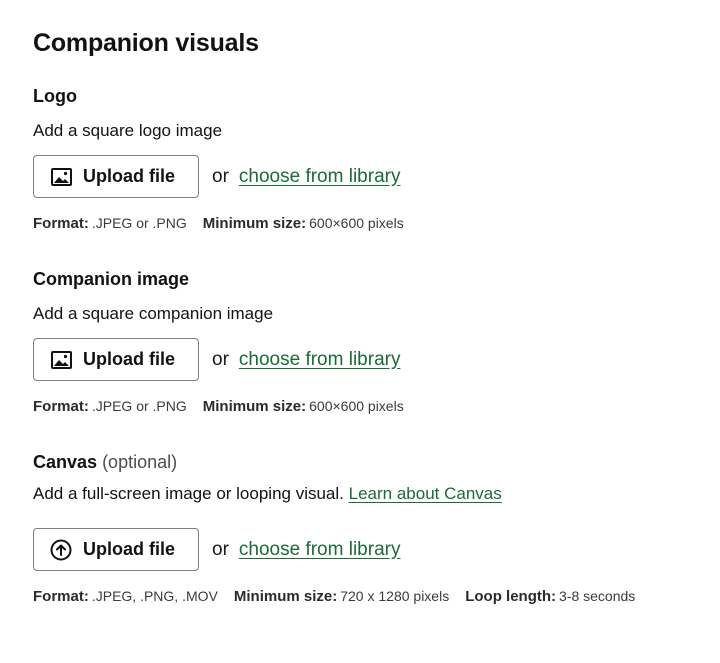 Image resolution: width=720 pixels, height=663 pixels. What do you see at coordinates (425, 493) in the screenshot?
I see `learn-about-canvas-link: Learn about Canvas` at bounding box center [425, 493].